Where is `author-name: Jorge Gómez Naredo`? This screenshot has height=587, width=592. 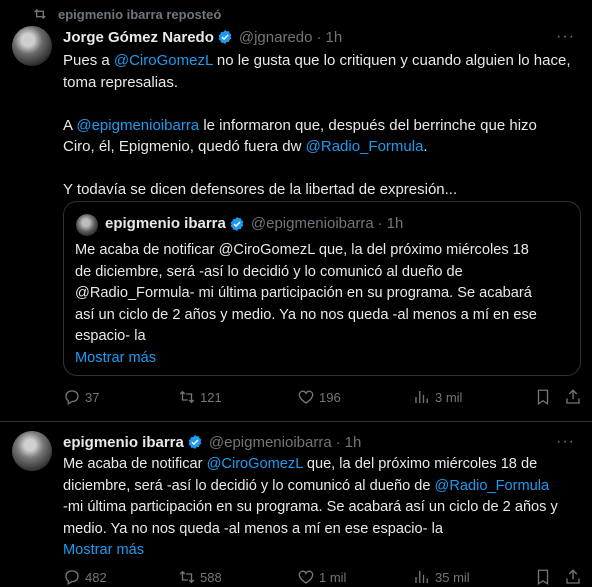
author-name: Jorge Gómez Naredo is located at coordinates (138, 37).